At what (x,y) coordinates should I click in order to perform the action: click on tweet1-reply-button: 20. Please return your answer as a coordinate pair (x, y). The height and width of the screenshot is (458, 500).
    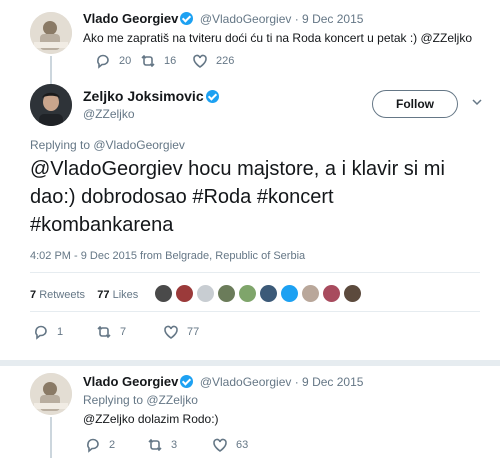
    Looking at the image, I should click on (113, 61).